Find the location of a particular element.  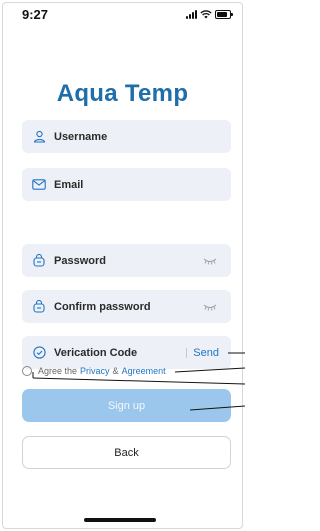

send-code-button: Send is located at coordinates (206, 353).